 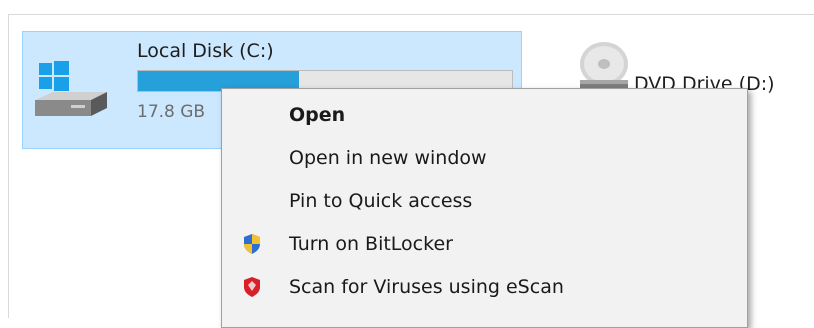 I want to click on menu-item-label: Pin to Quick access, so click(x=381, y=201).